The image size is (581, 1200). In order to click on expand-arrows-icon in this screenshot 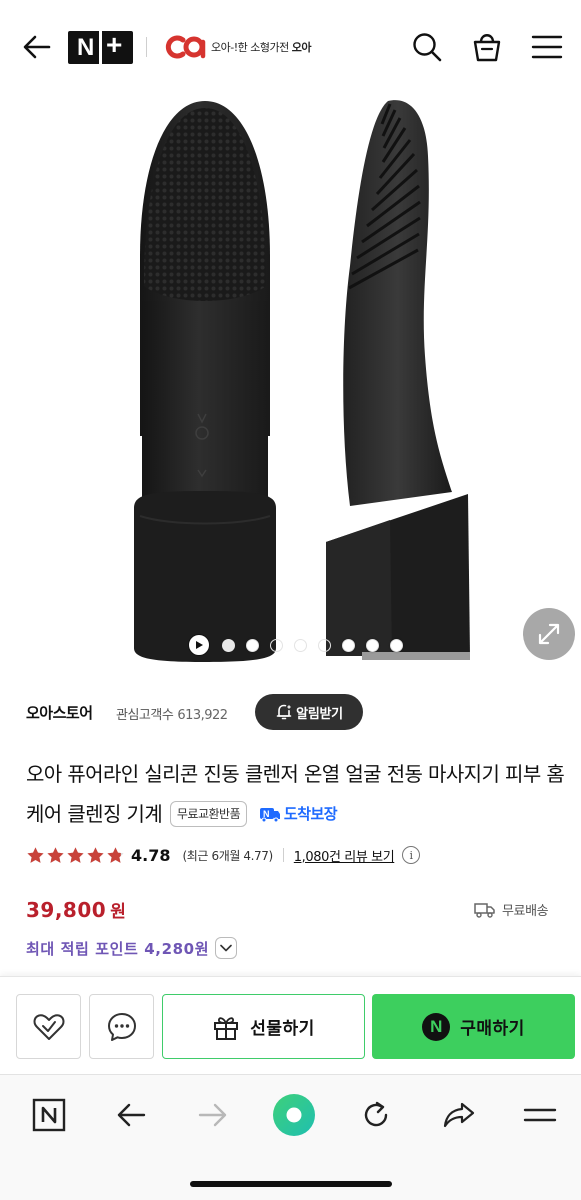, I will do `click(549, 634)`.